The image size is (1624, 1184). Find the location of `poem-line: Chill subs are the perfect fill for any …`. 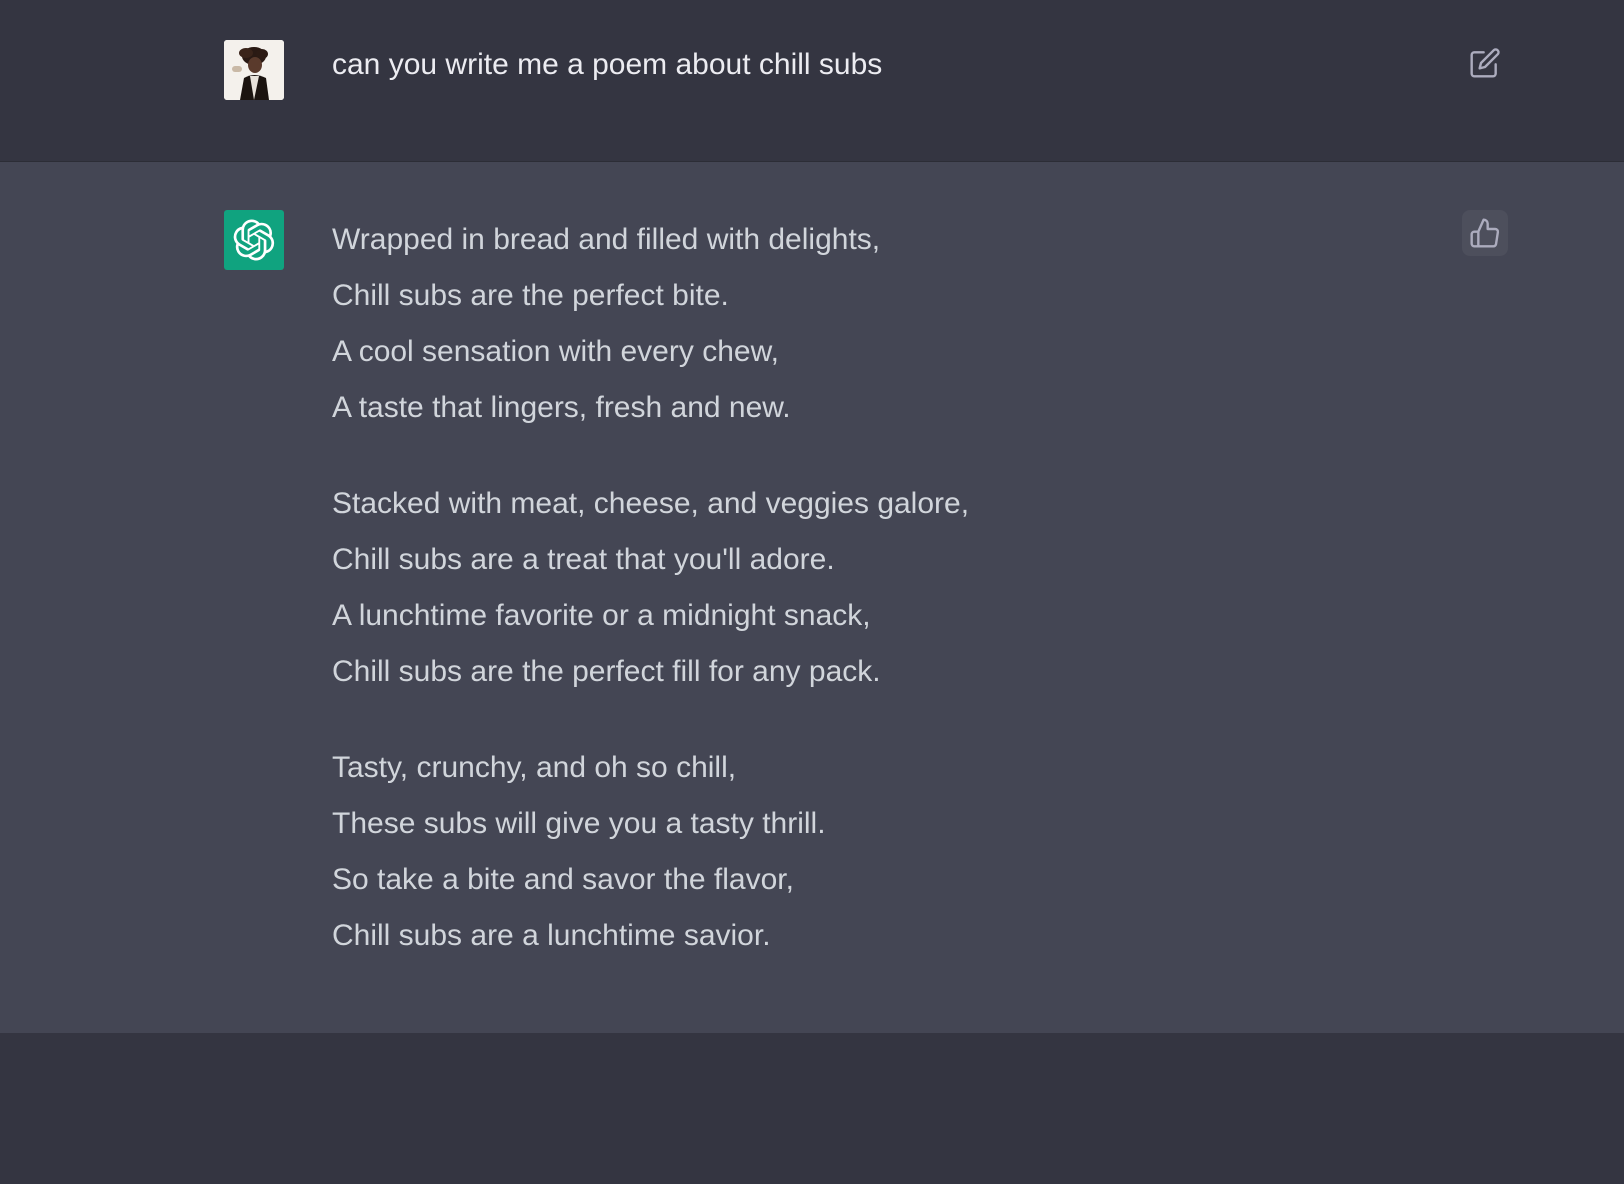

poem-line: Chill subs are the perfect fill for any … is located at coordinates (606, 671).